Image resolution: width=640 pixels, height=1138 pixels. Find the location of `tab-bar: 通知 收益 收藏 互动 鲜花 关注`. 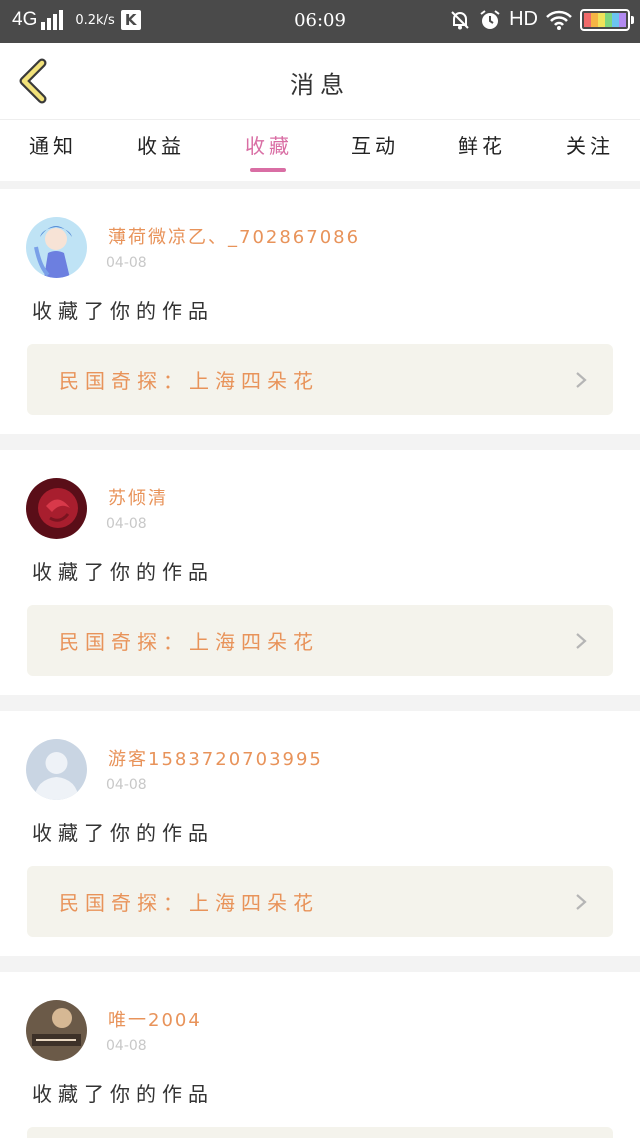

tab-bar: 通知 收益 收藏 互动 鲜花 关注 is located at coordinates (320, 150).